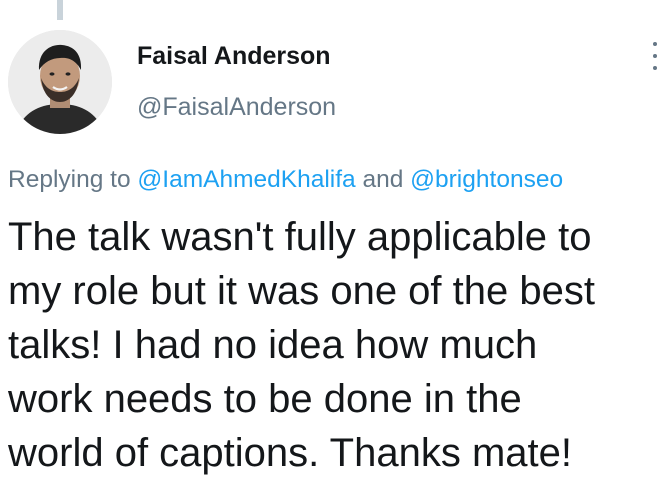  What do you see at coordinates (60, 10) in the screenshot?
I see `thread-connector-line` at bounding box center [60, 10].